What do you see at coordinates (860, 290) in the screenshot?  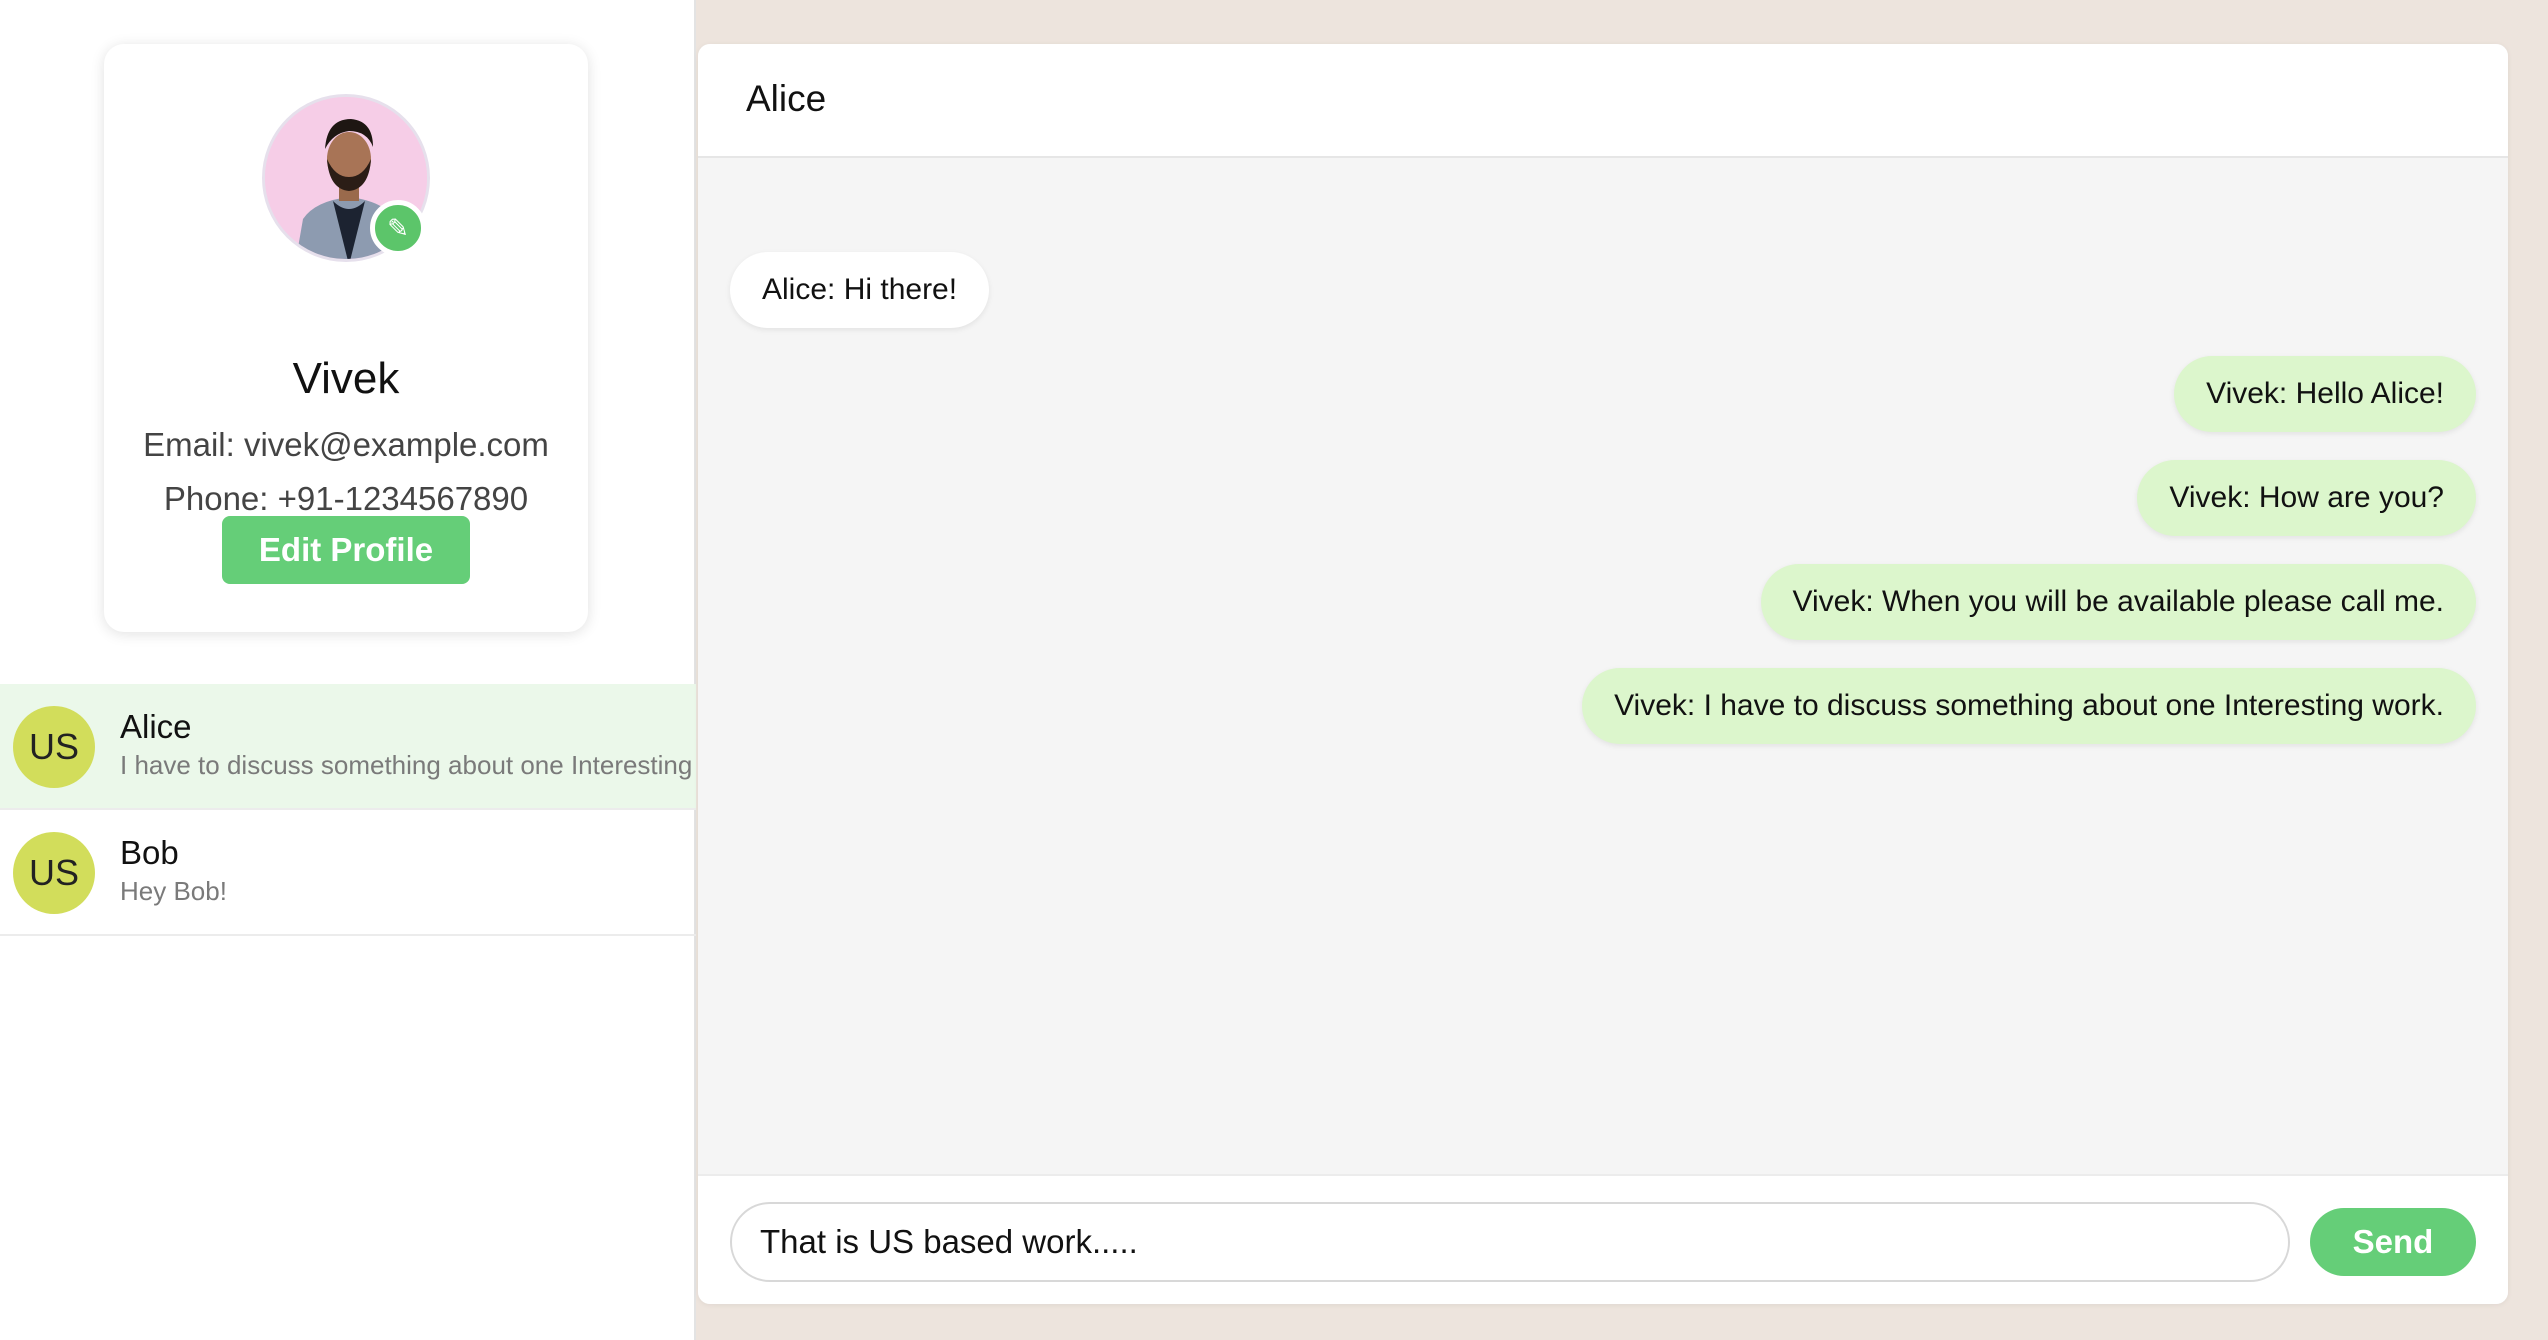 I see `message-bubble-incoming: Alice: Hi there!` at bounding box center [860, 290].